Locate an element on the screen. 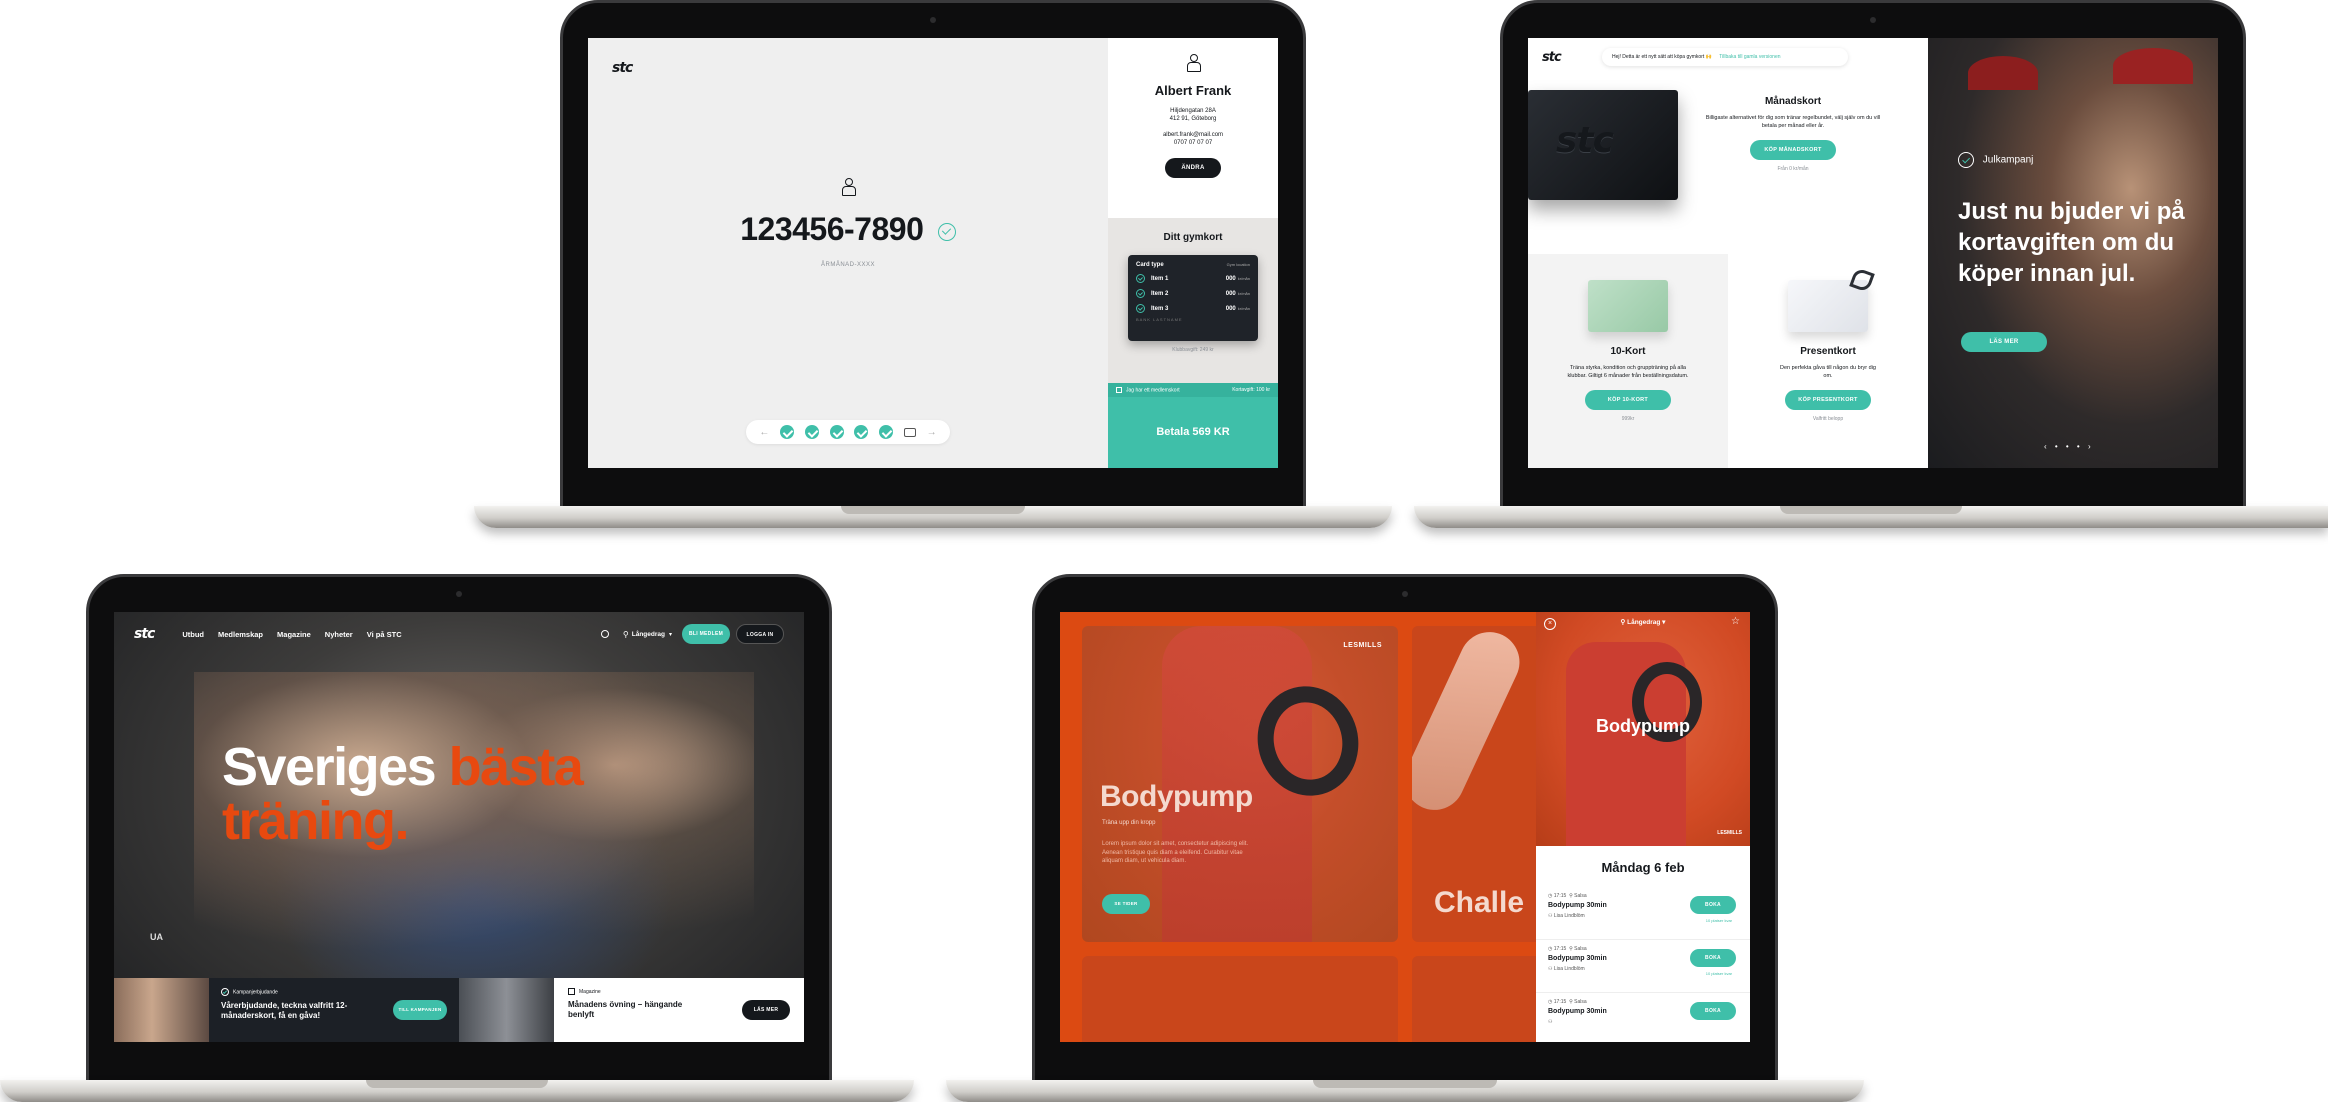  magazine-icon is located at coordinates (571, 991).